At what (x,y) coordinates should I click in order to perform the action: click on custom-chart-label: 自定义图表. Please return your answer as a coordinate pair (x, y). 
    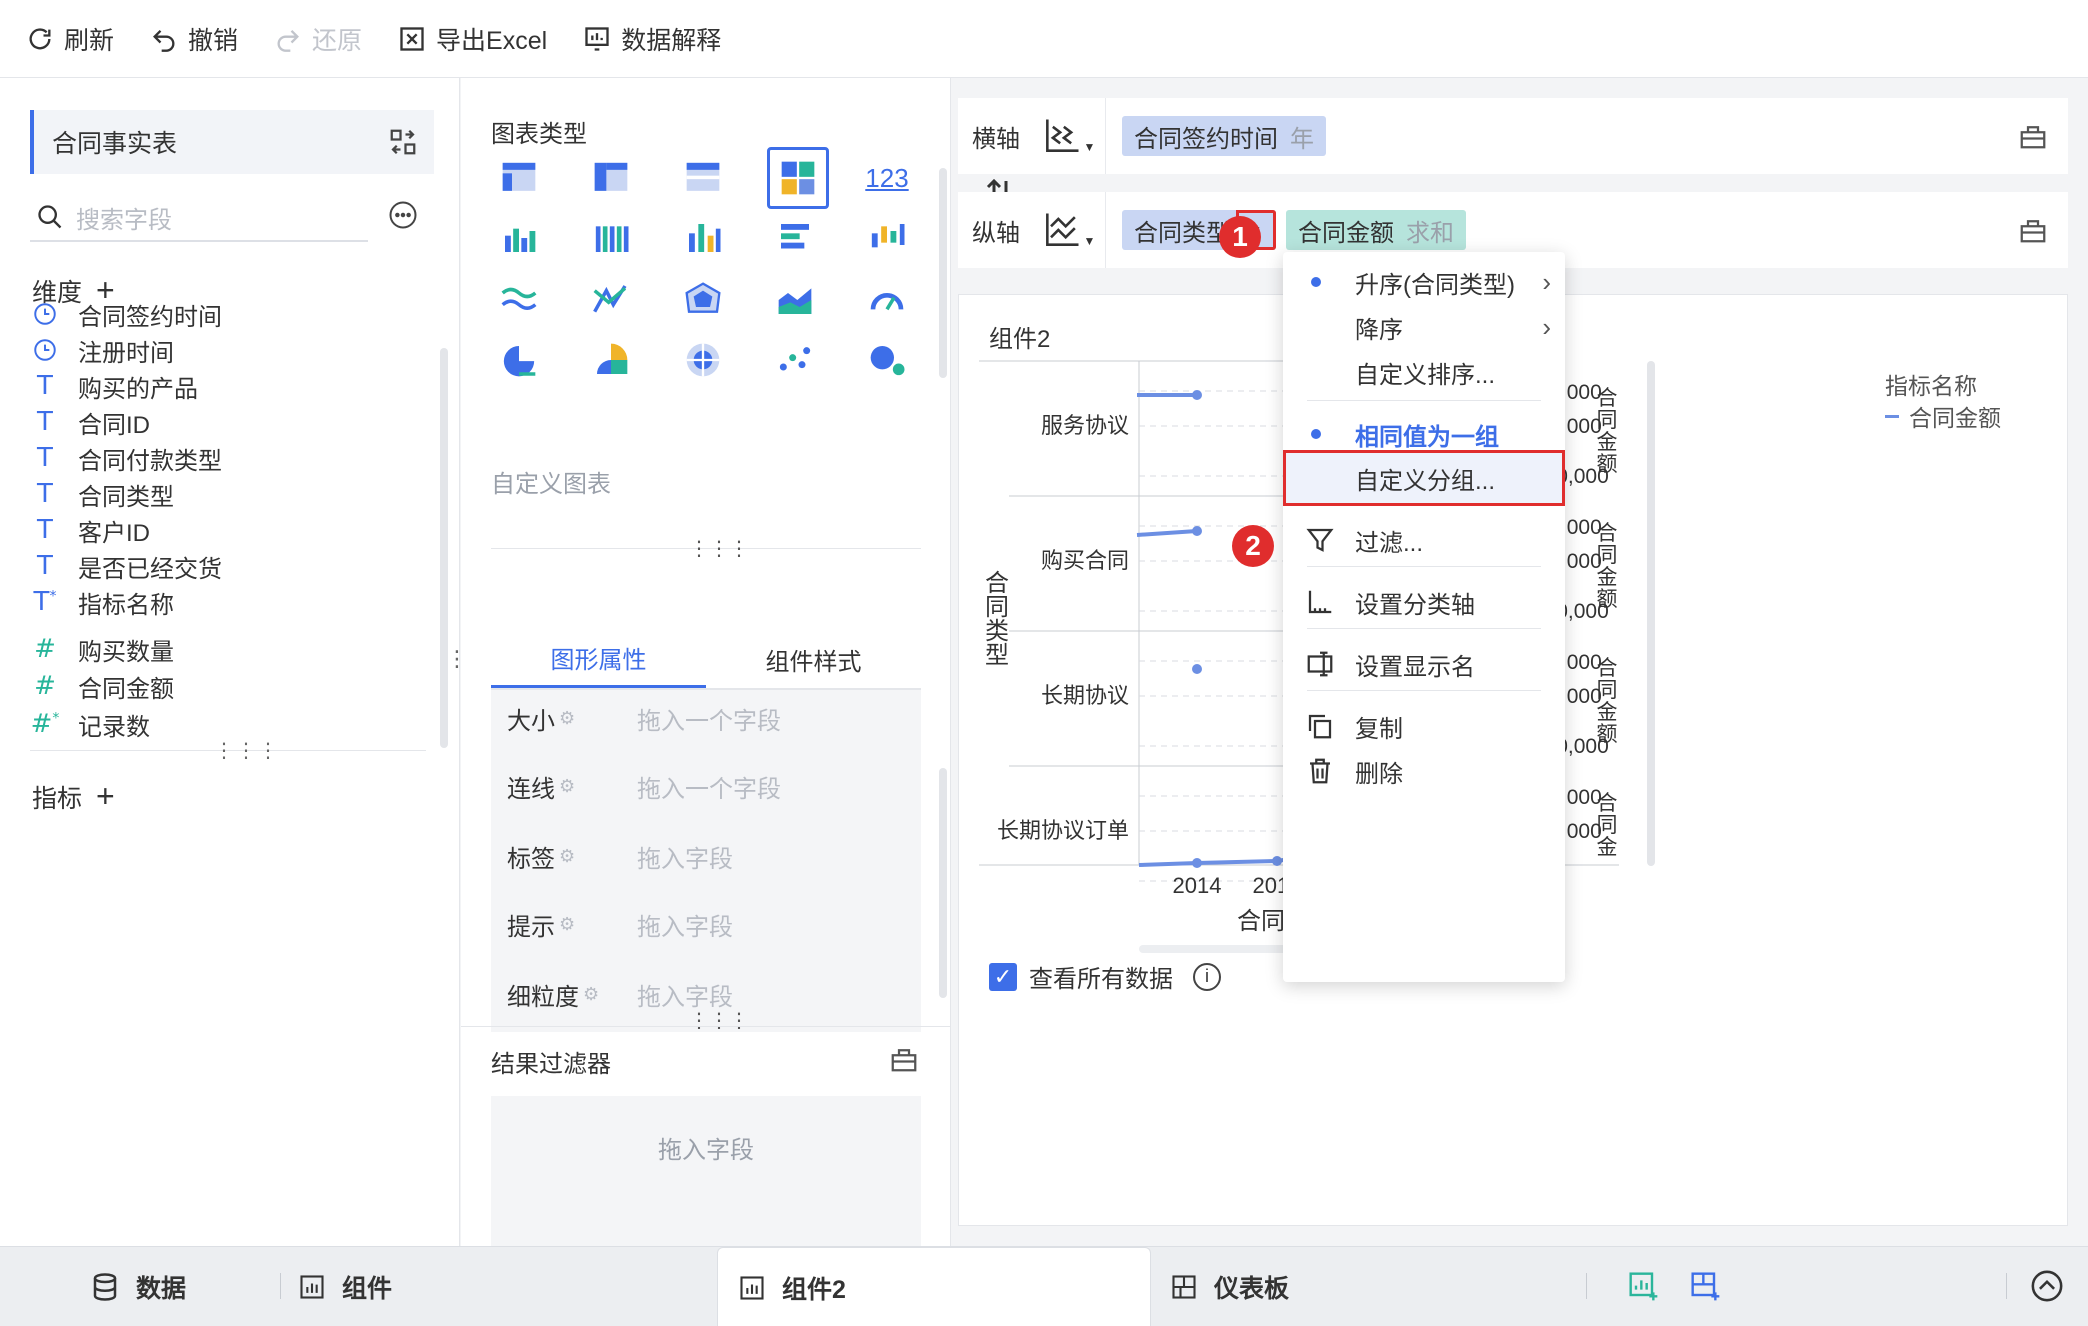
    Looking at the image, I should click on (551, 481).